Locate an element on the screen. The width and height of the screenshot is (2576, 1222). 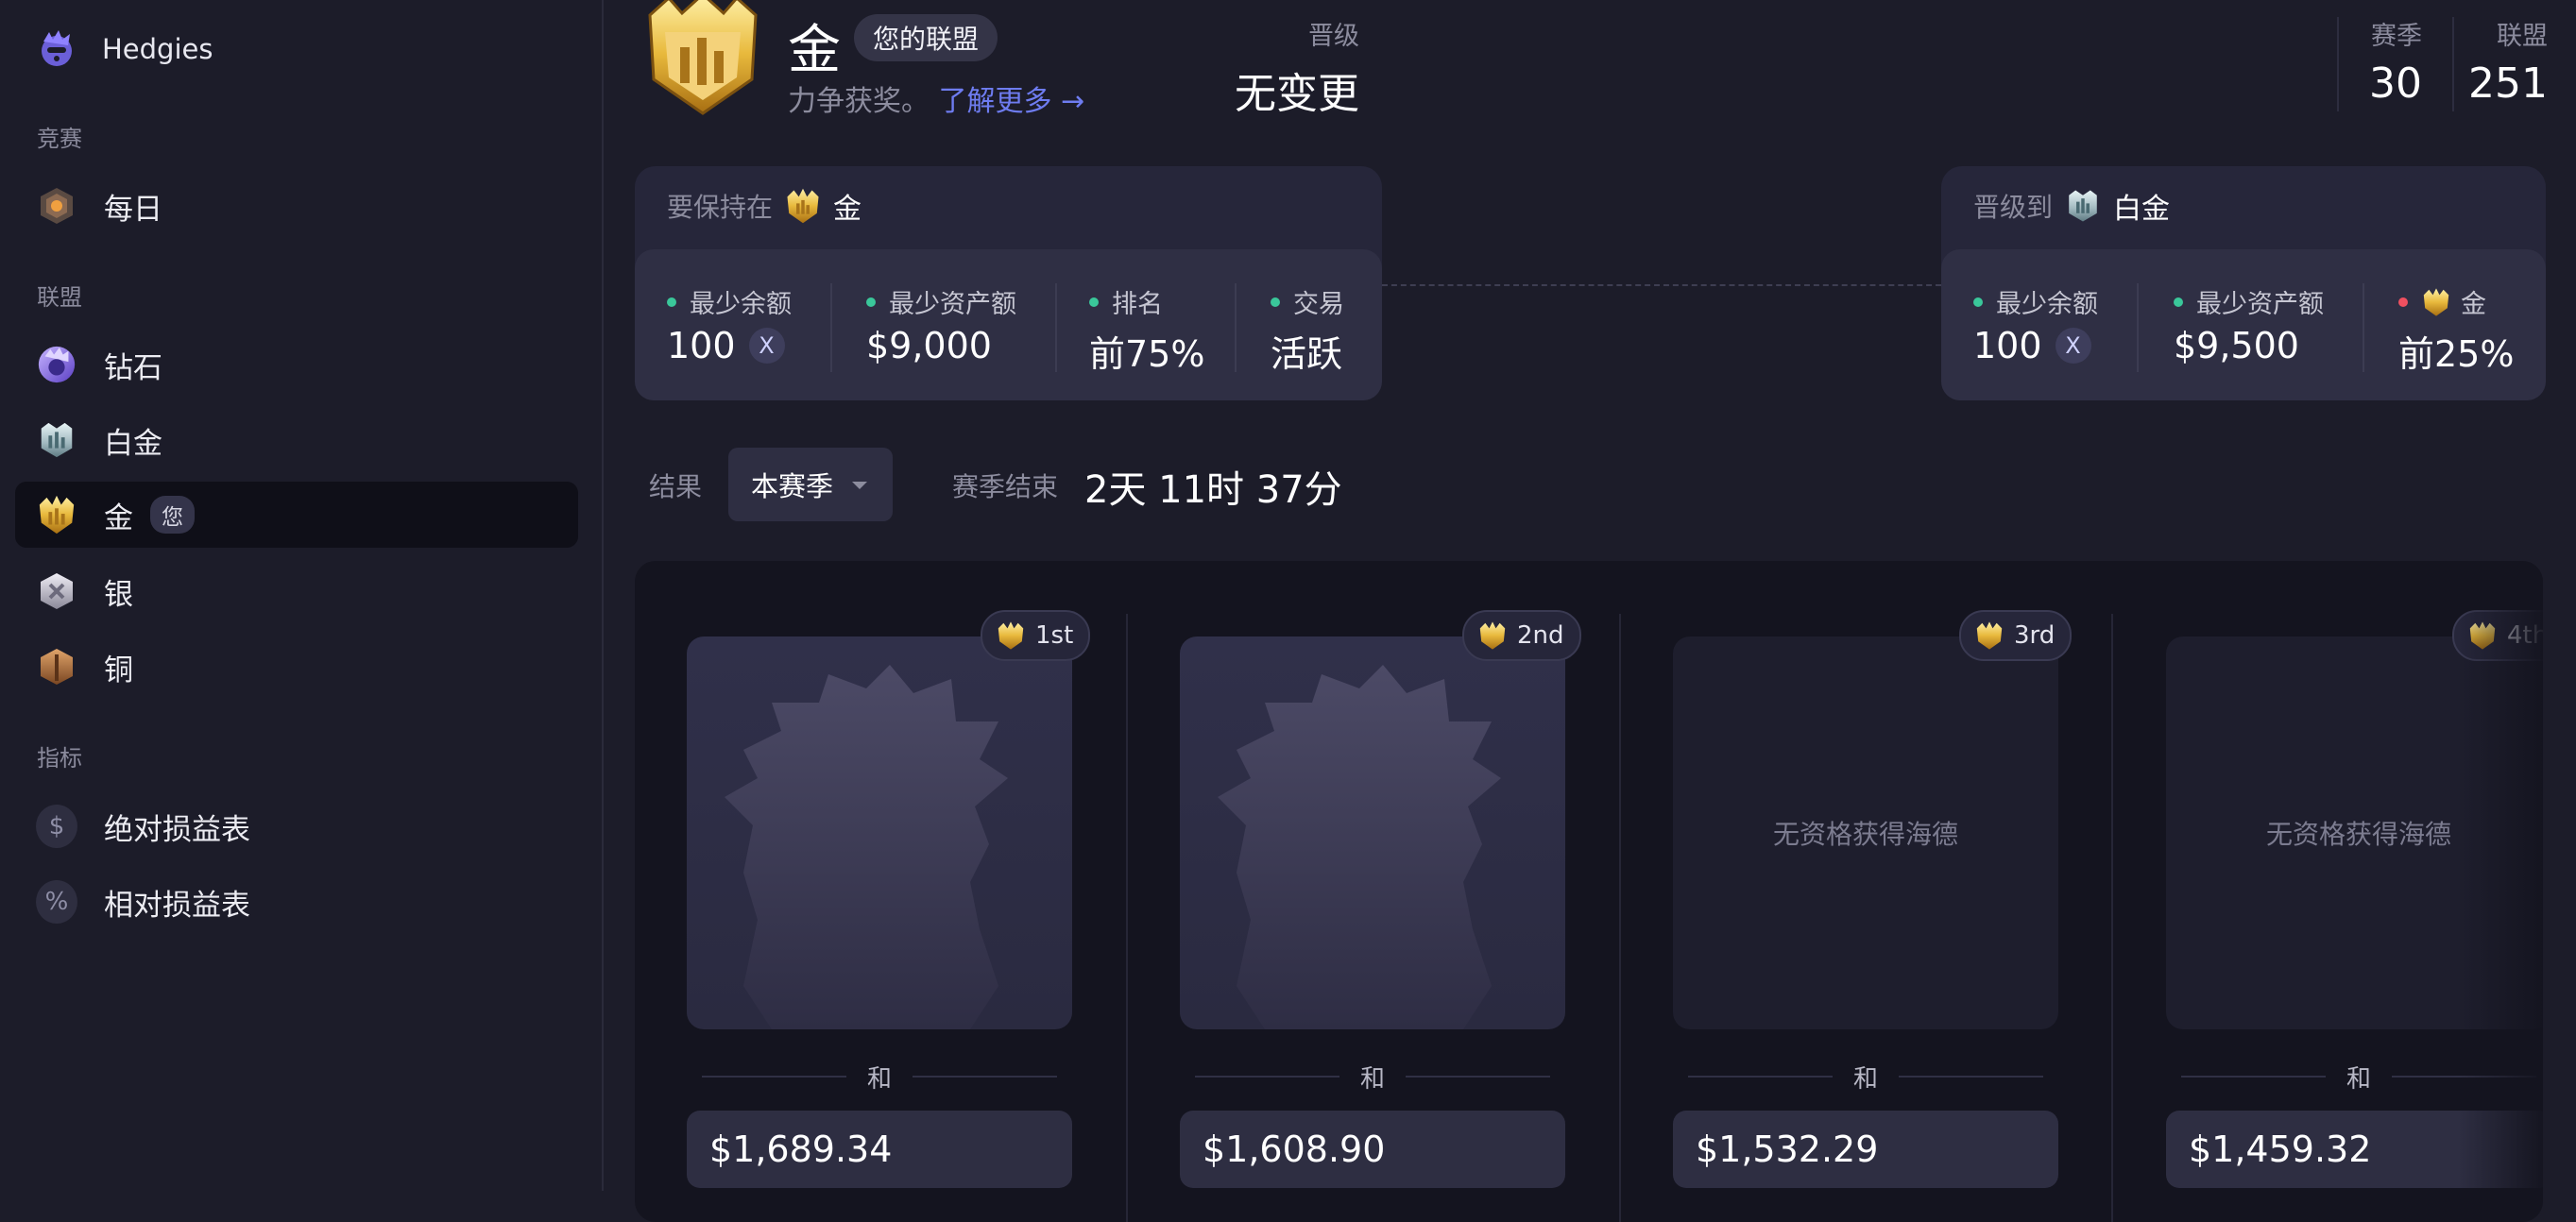
req-value: 前25% is located at coordinates (2456, 354).